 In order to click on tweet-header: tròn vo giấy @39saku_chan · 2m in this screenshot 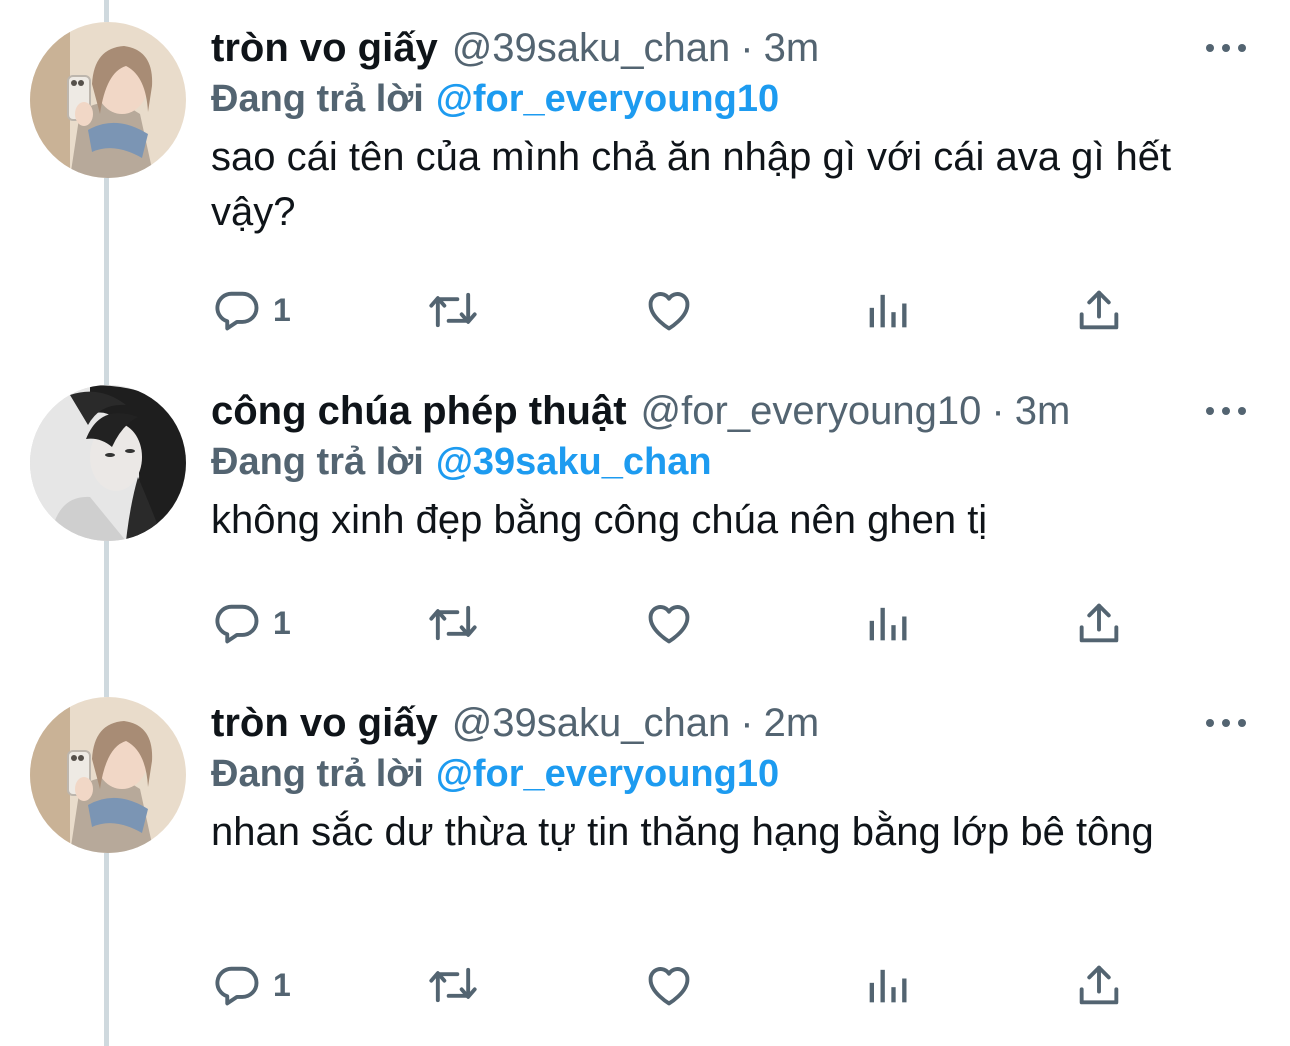, I will do `click(515, 723)`.